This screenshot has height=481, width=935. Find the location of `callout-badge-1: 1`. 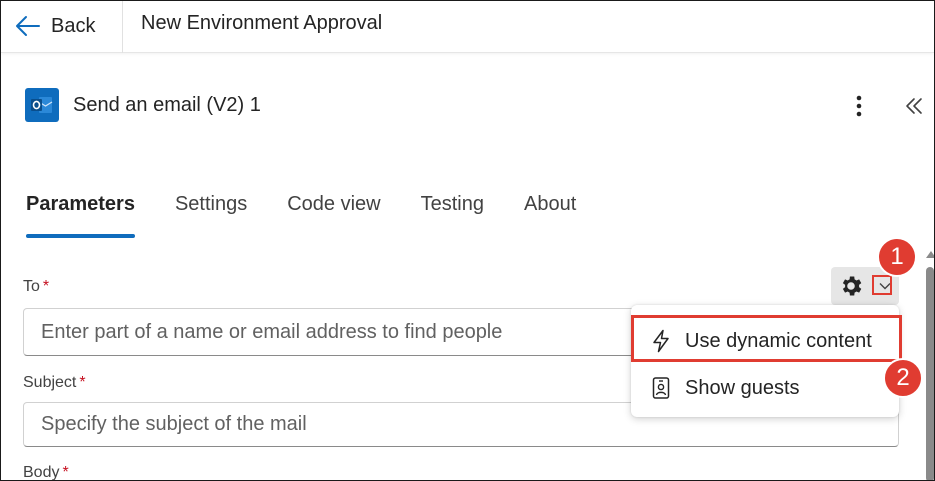

callout-badge-1: 1 is located at coordinates (897, 257).